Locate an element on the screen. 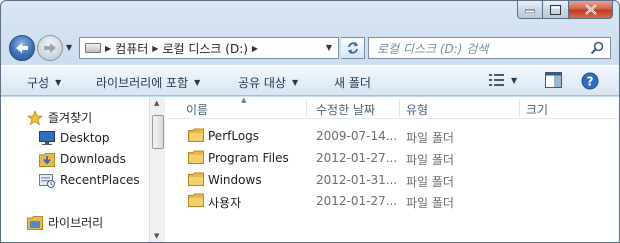 The width and height of the screenshot is (620, 243). column-name: 이름 is located at coordinates (197, 110).